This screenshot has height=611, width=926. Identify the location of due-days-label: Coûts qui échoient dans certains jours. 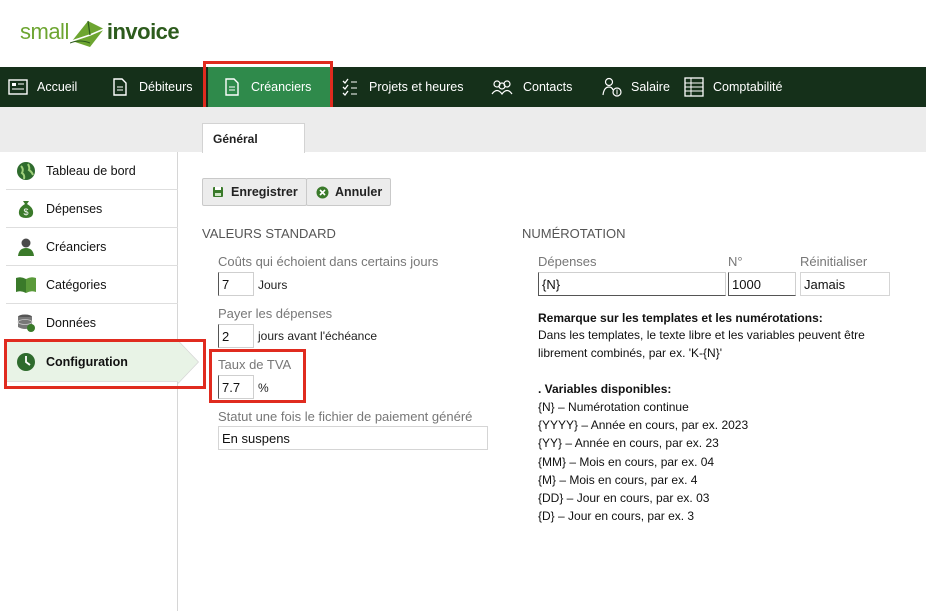
(328, 261).